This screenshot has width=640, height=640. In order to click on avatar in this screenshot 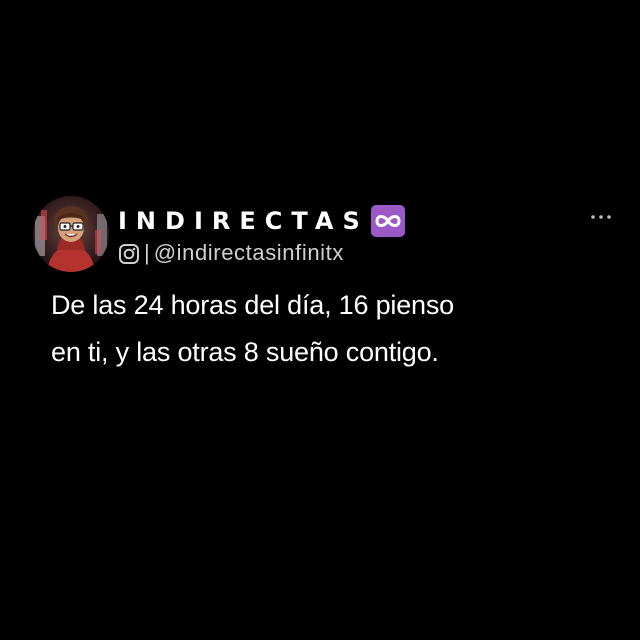, I will do `click(71, 234)`.